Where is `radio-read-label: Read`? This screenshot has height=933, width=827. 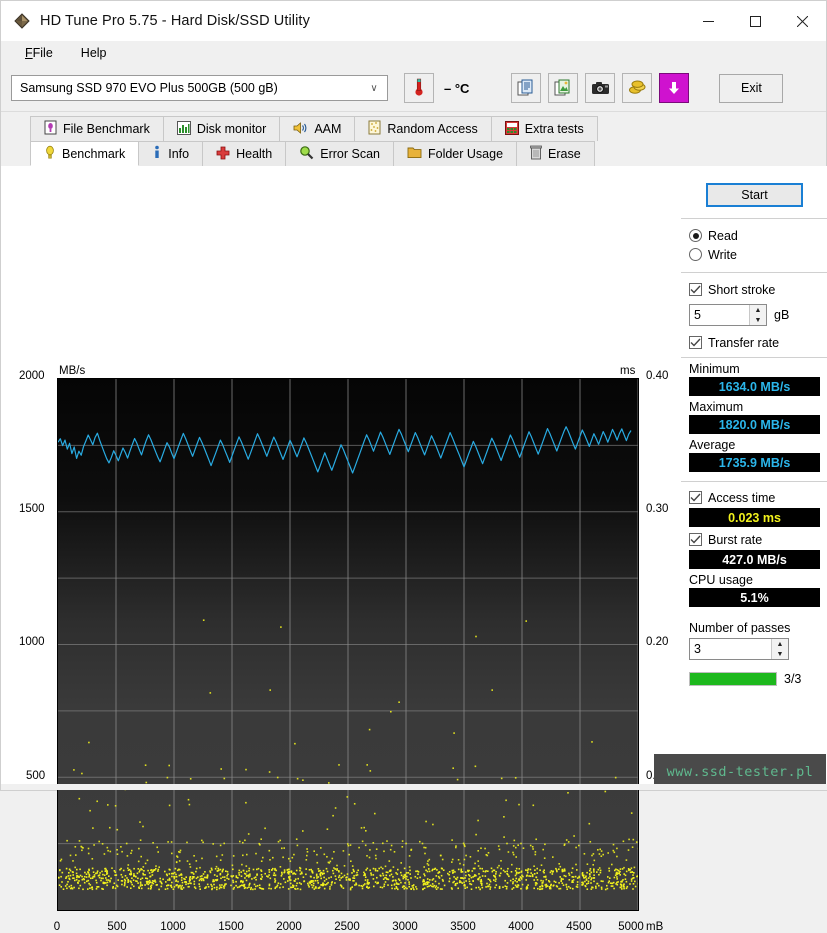
radio-read-label: Read is located at coordinates (723, 236).